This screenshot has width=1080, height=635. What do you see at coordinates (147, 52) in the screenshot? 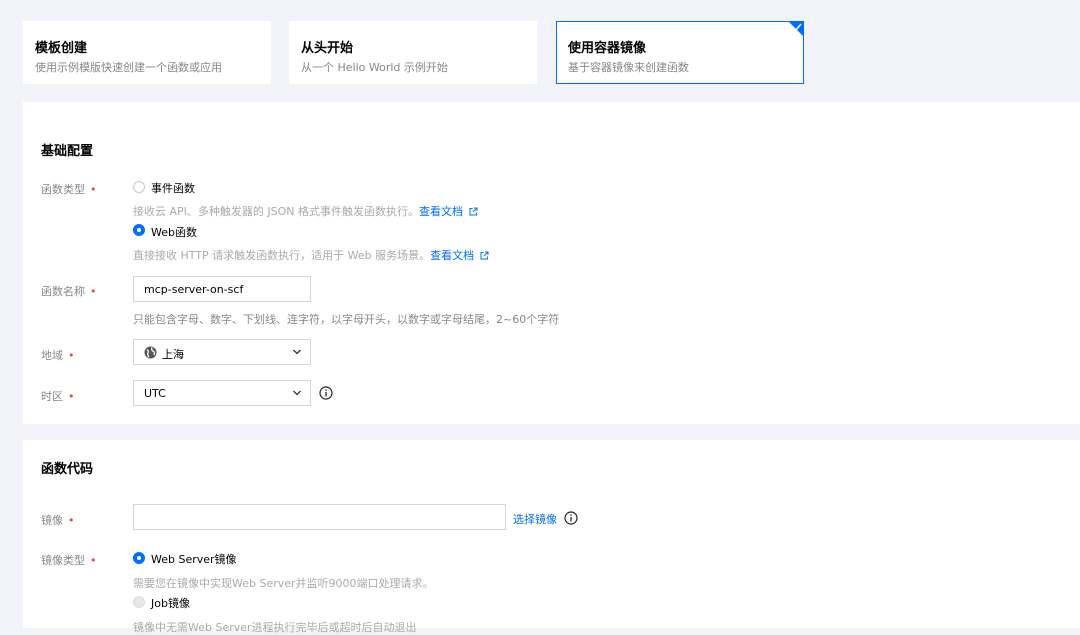
I see `template-card-template: 模板创建 使用示例模版快速创建一个函数或应用` at bounding box center [147, 52].